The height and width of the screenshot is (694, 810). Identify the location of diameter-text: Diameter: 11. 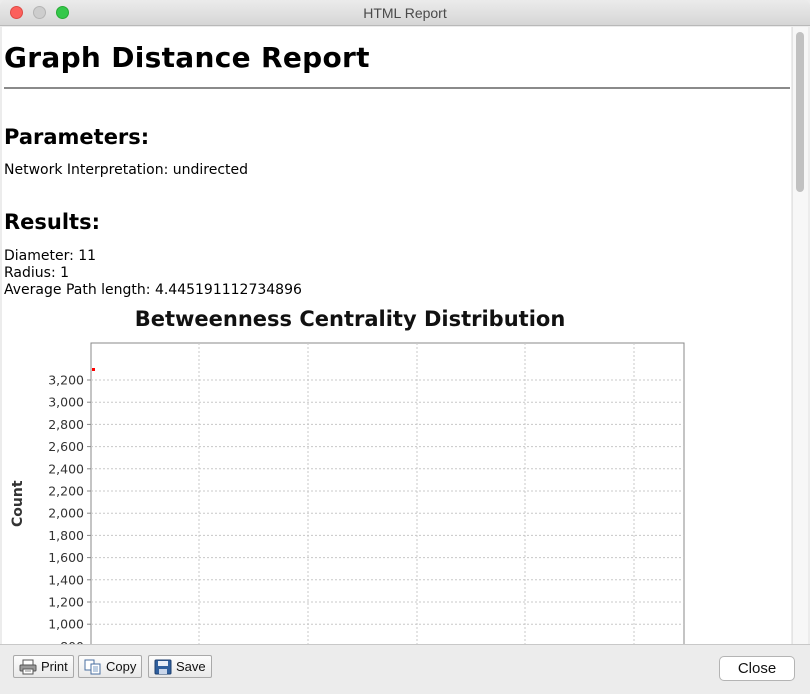
(50, 256).